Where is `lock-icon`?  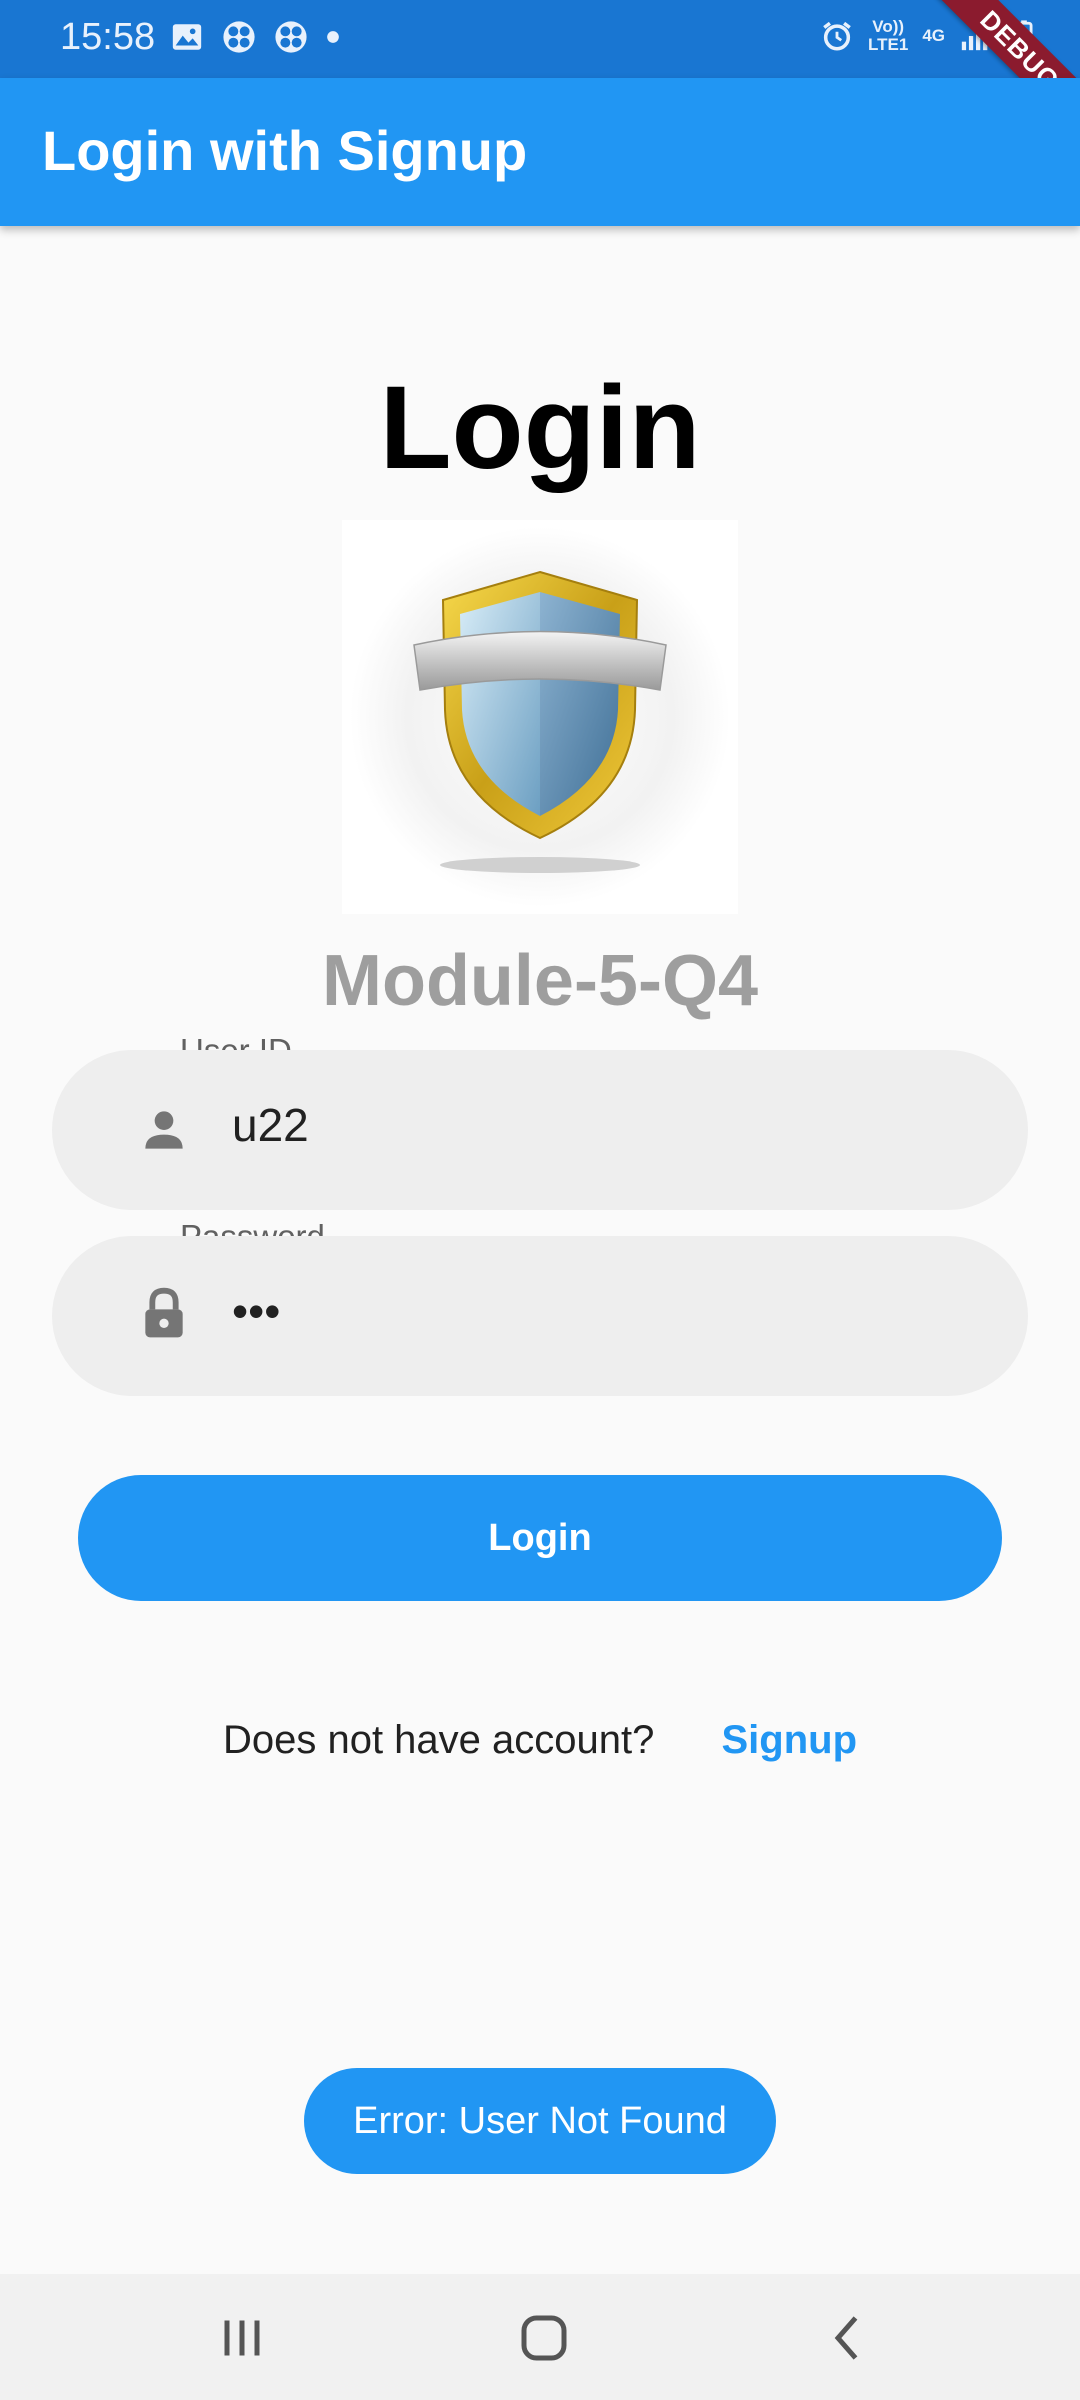
lock-icon is located at coordinates (164, 1312).